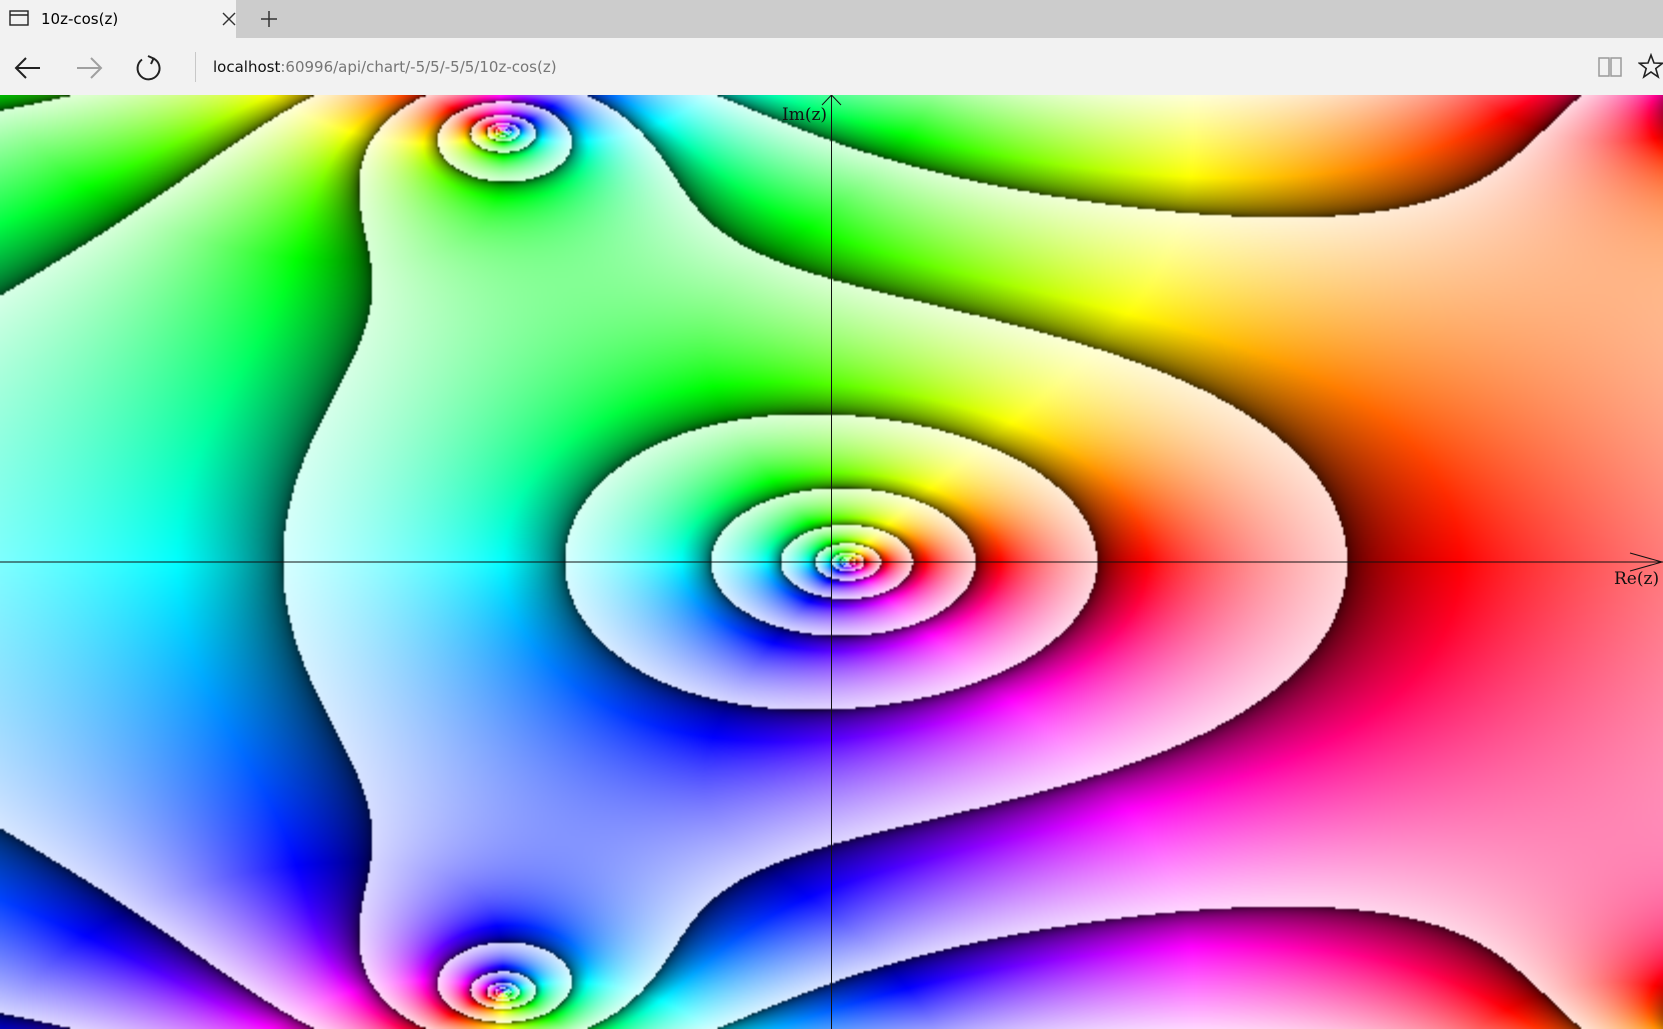 Image resolution: width=1663 pixels, height=1029 pixels. What do you see at coordinates (247, 67) in the screenshot?
I see `address-host: localhost` at bounding box center [247, 67].